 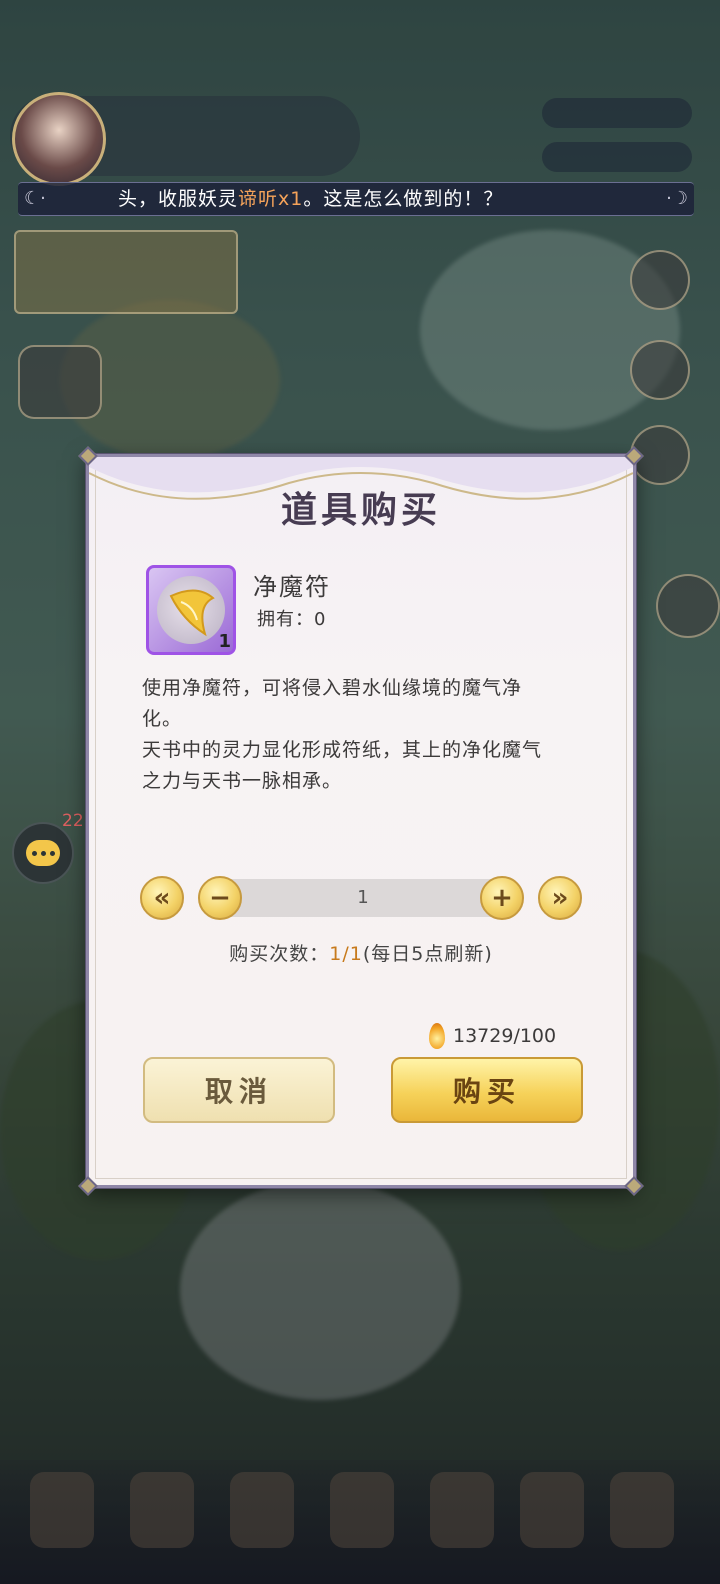 What do you see at coordinates (617, 113) in the screenshot?
I see `resource-bar-gold` at bounding box center [617, 113].